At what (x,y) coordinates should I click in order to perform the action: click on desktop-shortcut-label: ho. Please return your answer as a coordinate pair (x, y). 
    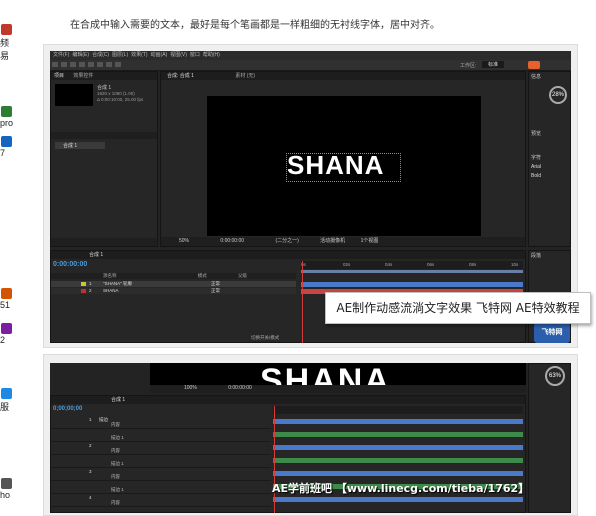
    Looking at the image, I should click on (5, 495).